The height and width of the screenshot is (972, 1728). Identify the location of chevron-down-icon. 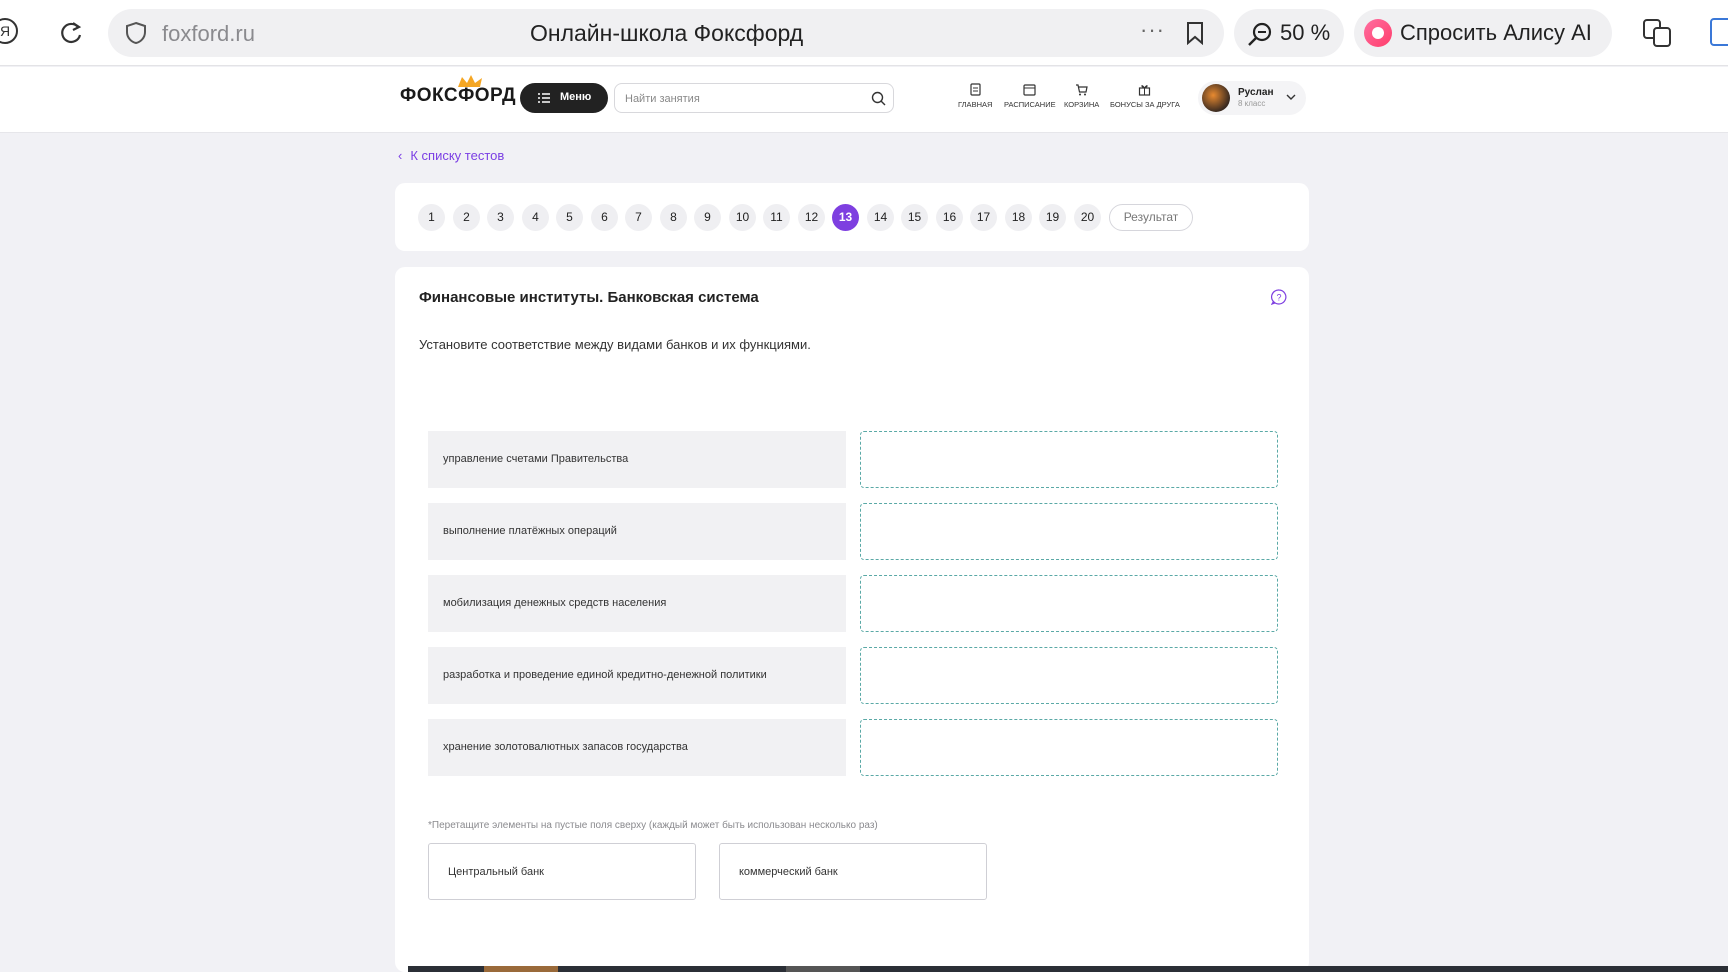
(1291, 97).